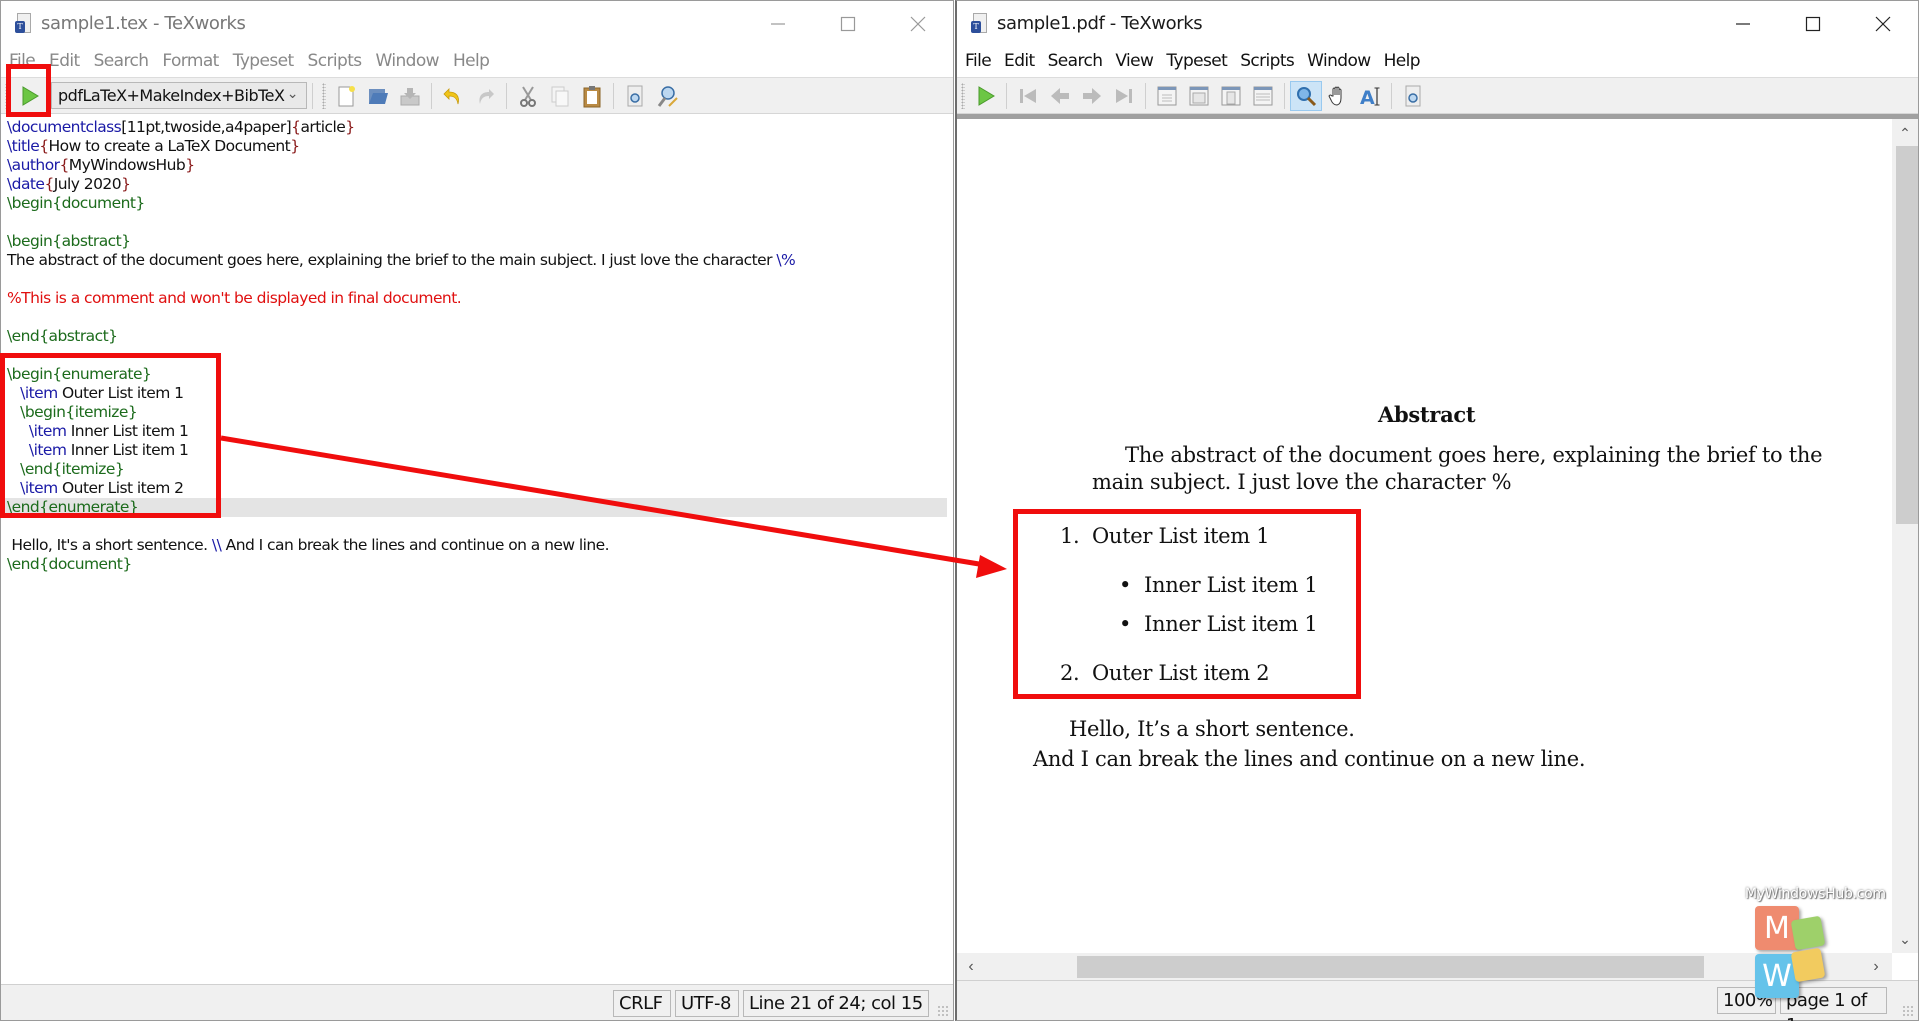 Image resolution: width=1919 pixels, height=1021 pixels. I want to click on typeset-engine-select: pdfLaTeX+MakeIndex+BibTeX ⌄, so click(179, 95).